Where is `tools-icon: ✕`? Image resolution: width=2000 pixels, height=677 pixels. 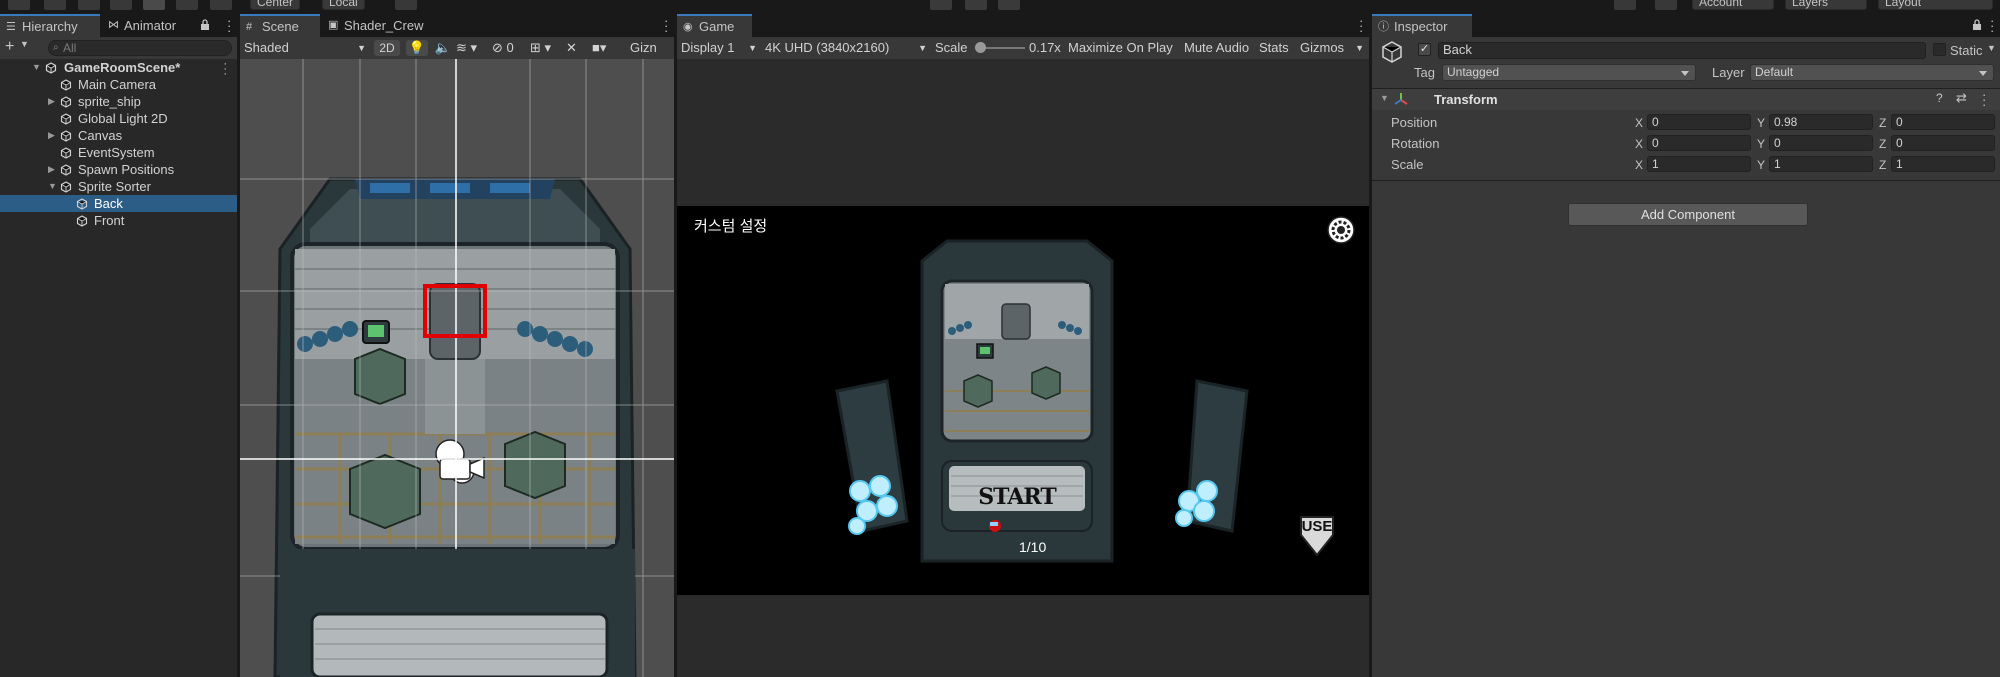 tools-icon: ✕ is located at coordinates (577, 48).